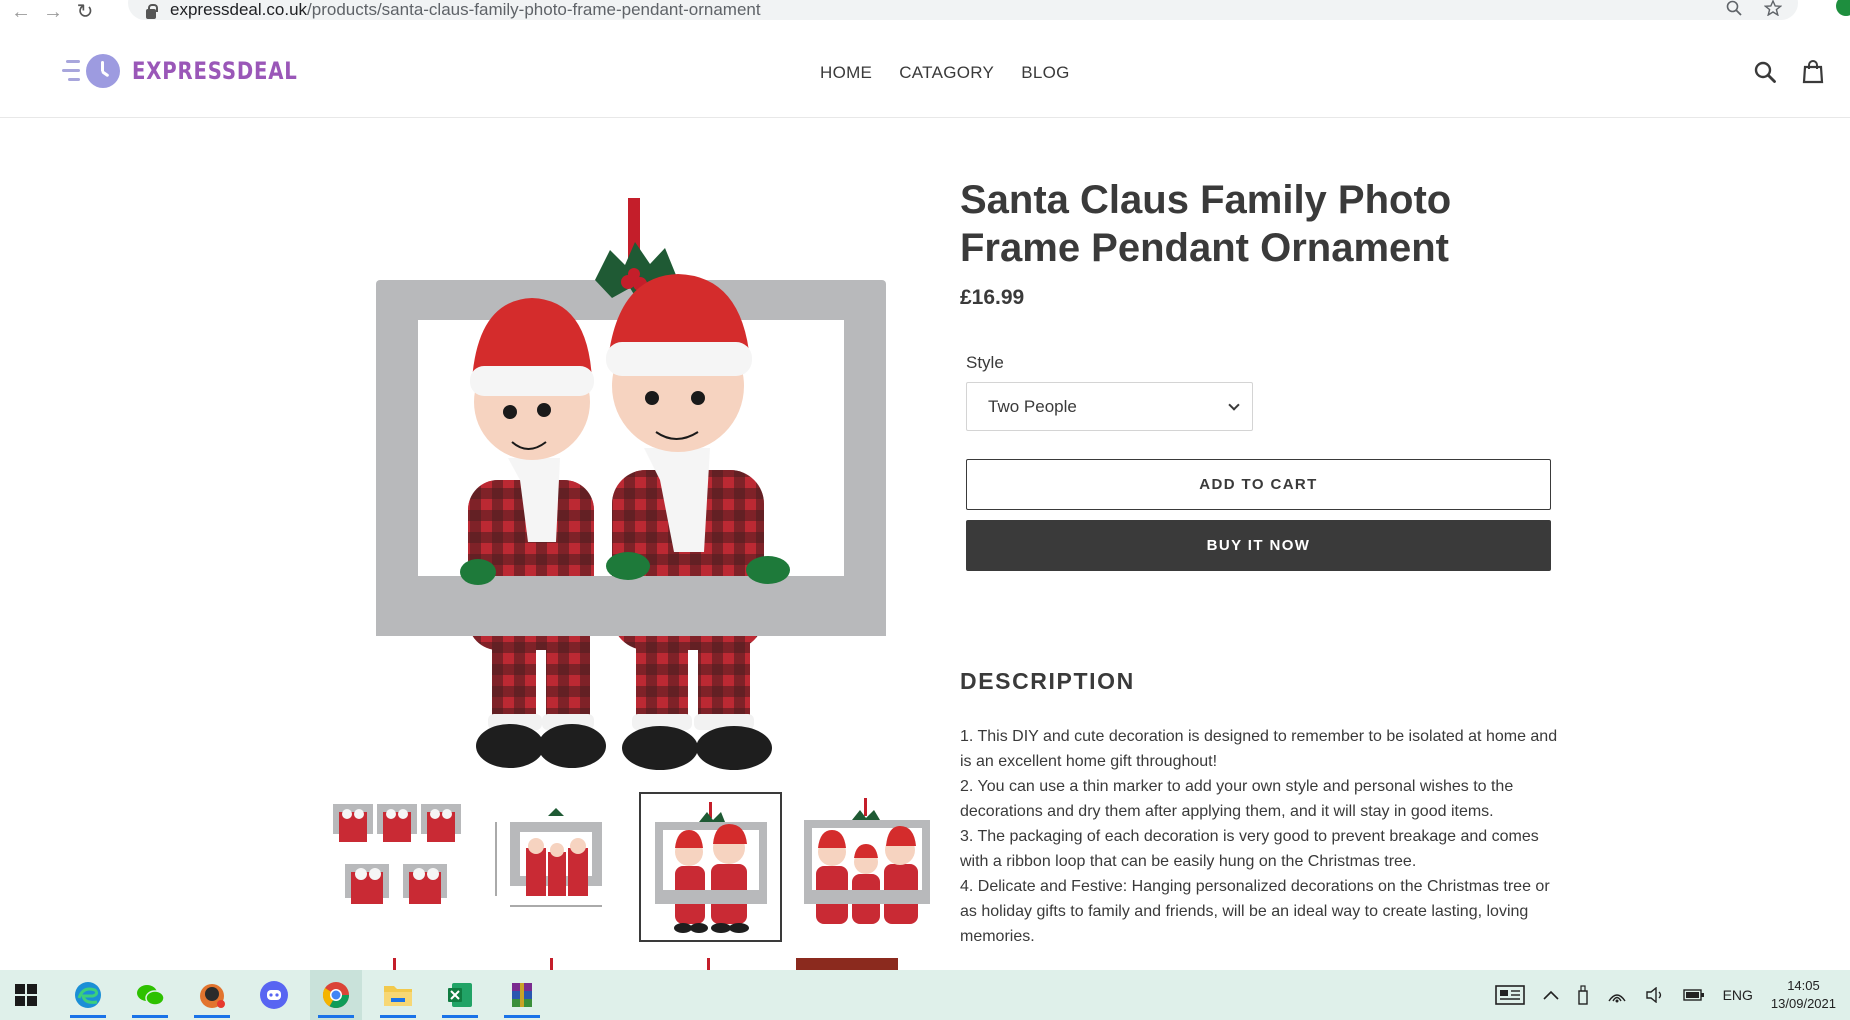 The width and height of the screenshot is (1850, 1020). I want to click on lock-icon, so click(152, 11).